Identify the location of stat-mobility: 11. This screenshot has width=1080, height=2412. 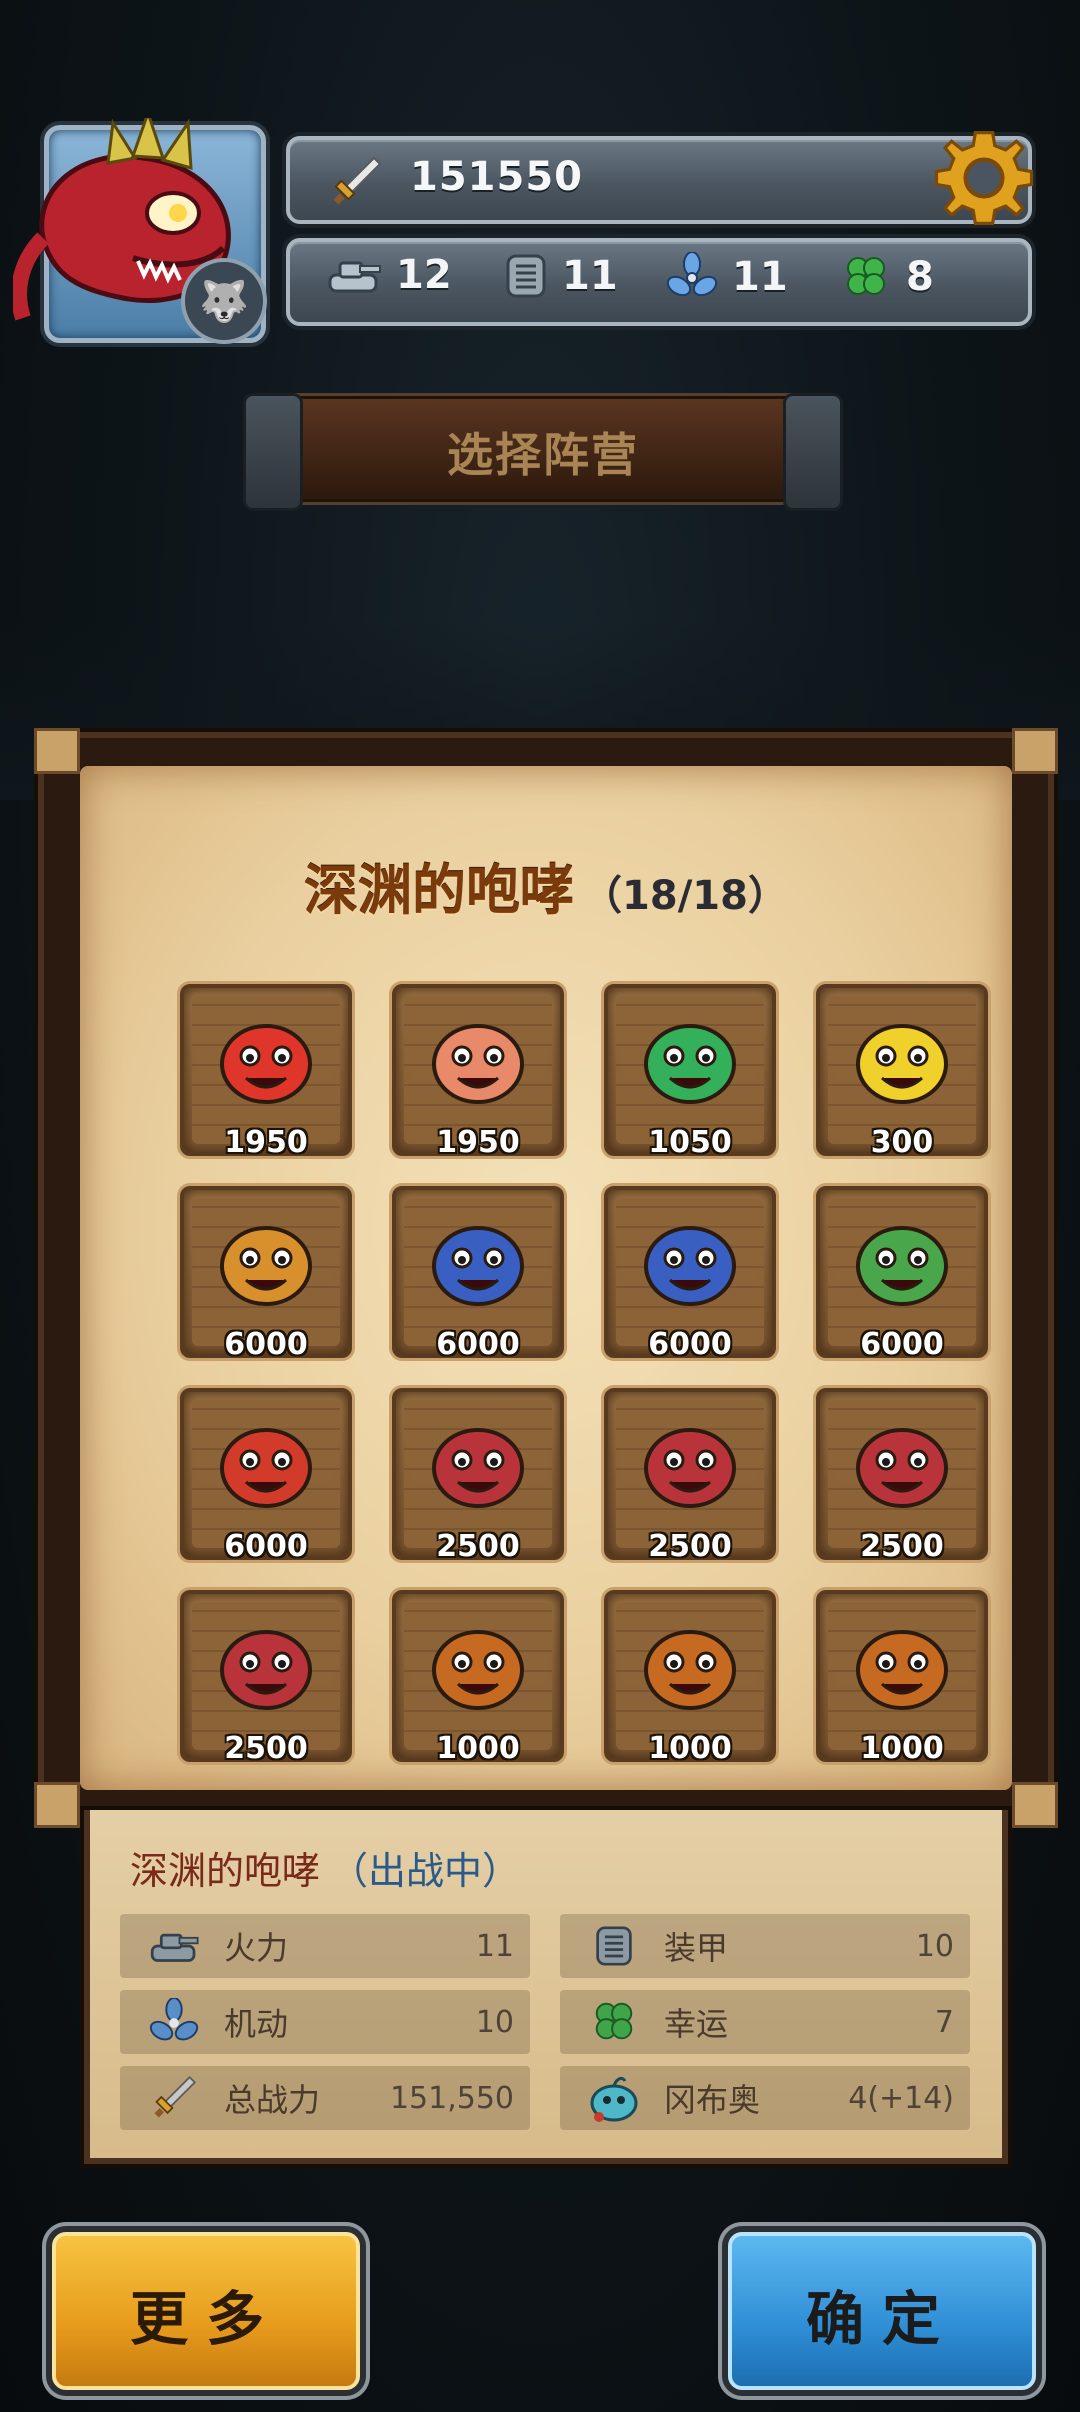
(727, 277).